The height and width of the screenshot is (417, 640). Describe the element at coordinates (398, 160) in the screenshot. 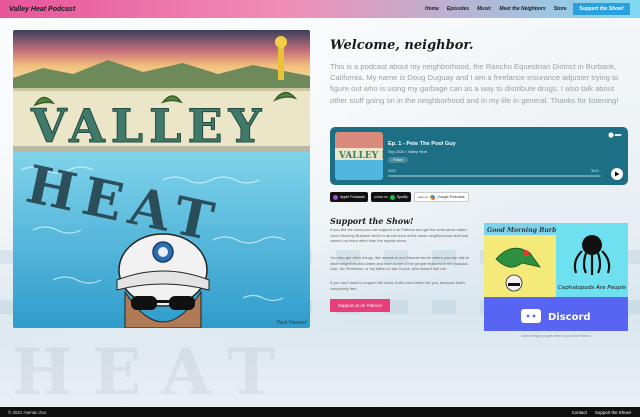

I see `follow-button: Follow` at that location.